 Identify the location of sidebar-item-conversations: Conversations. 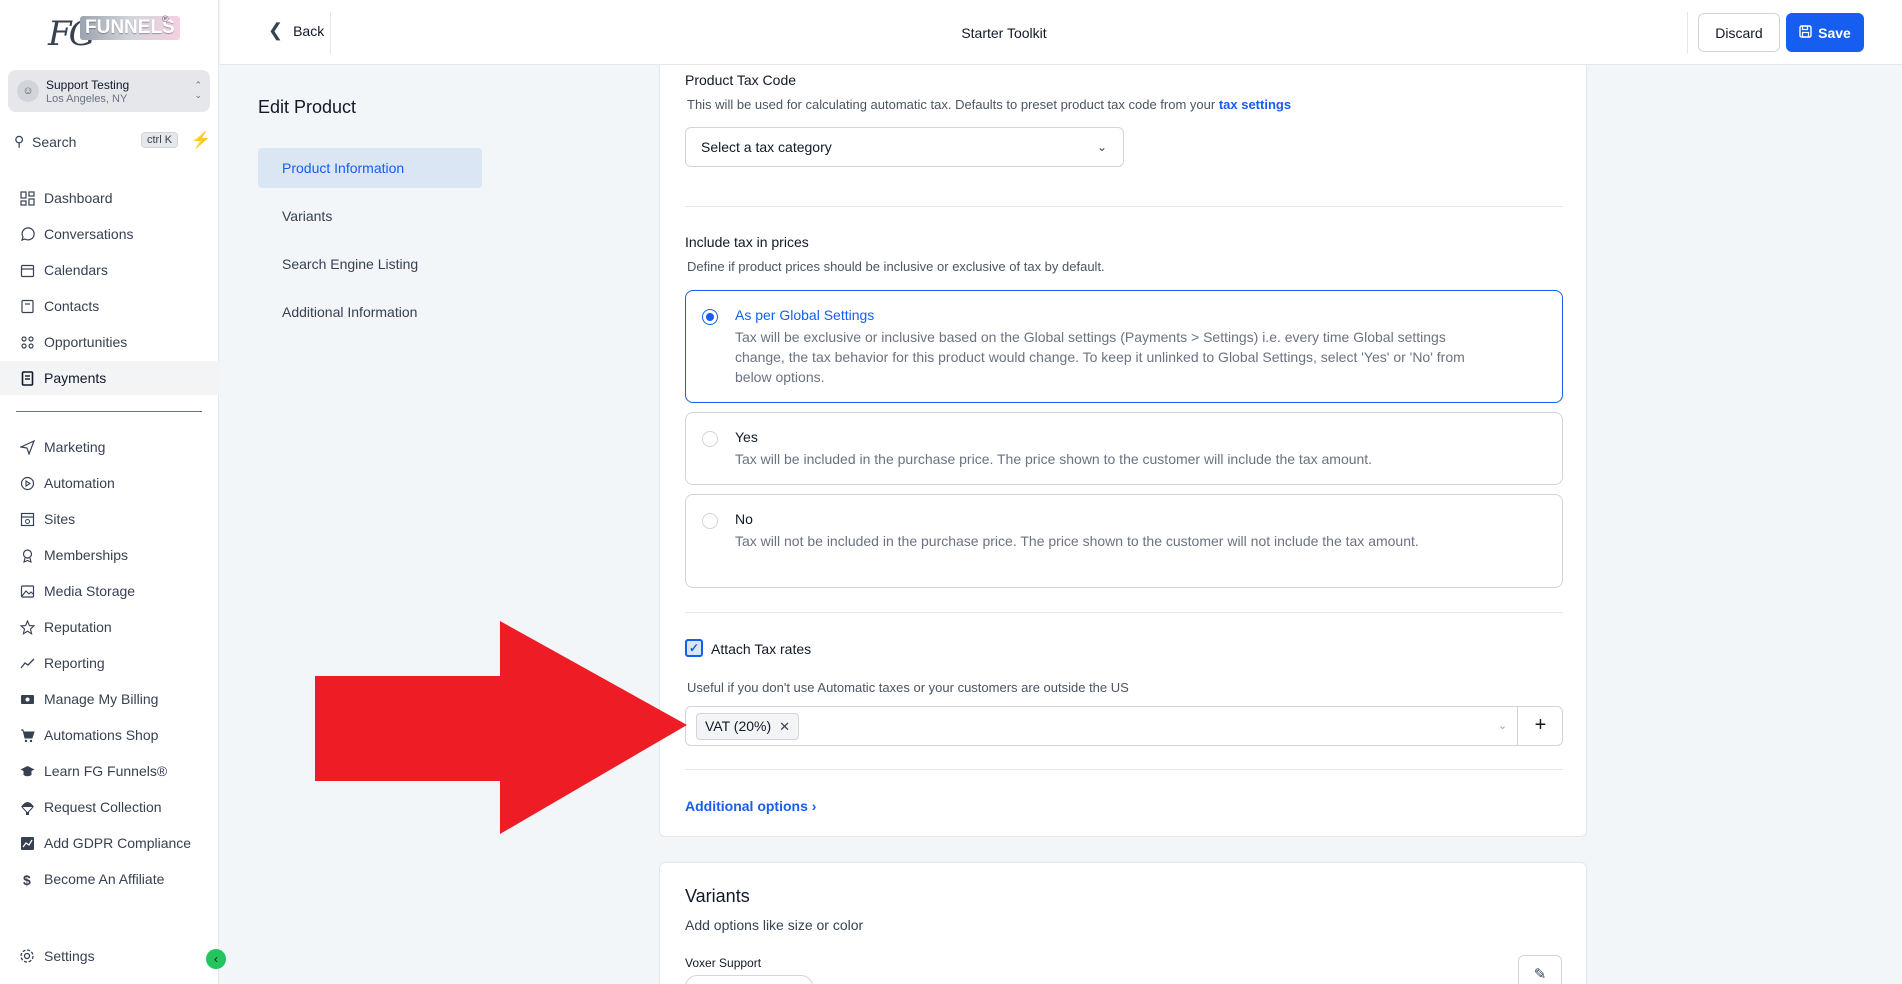
(109, 234).